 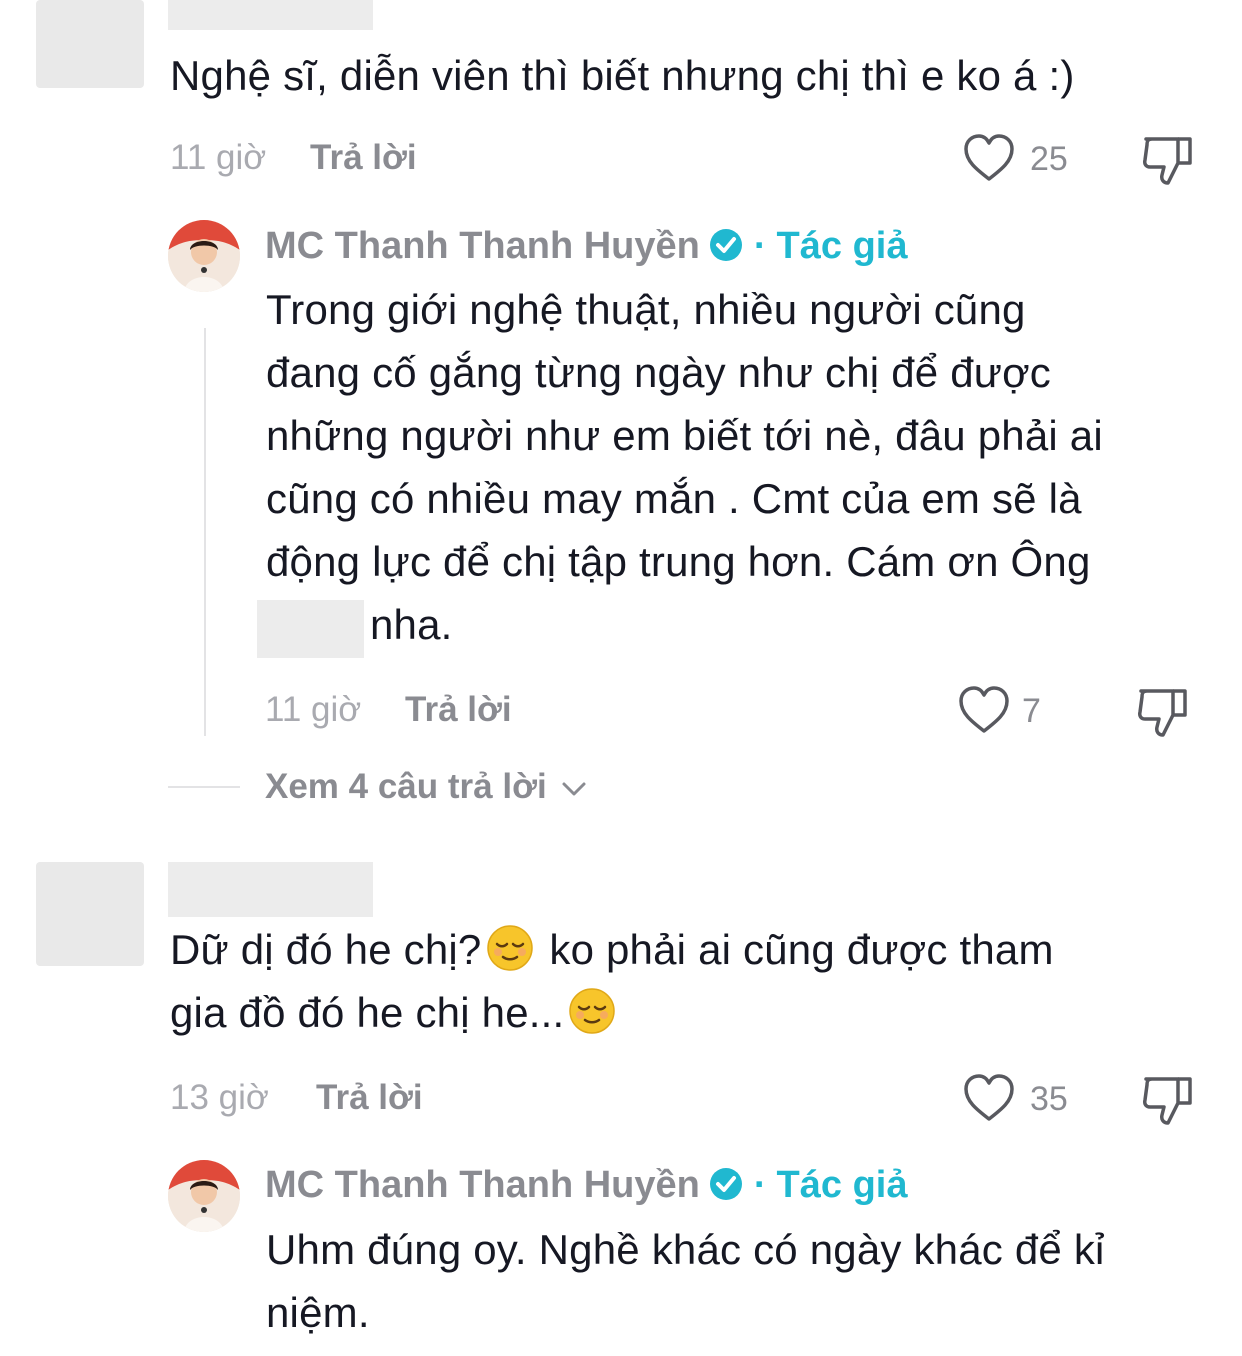 What do you see at coordinates (411, 624) in the screenshot?
I see `reply-line: nha.` at bounding box center [411, 624].